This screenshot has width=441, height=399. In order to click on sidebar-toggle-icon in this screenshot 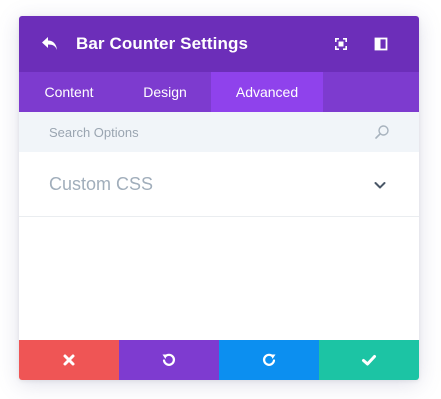, I will do `click(381, 44)`.